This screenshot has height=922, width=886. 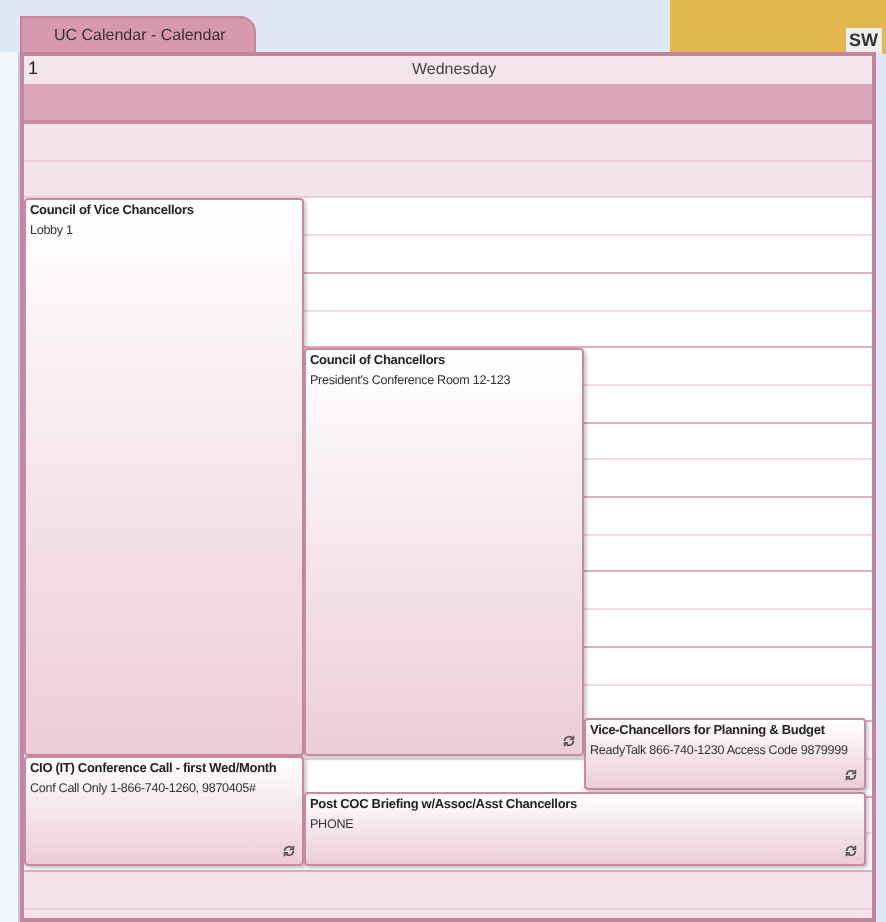 What do you see at coordinates (863, 40) in the screenshot?
I see `window-label: SW` at bounding box center [863, 40].